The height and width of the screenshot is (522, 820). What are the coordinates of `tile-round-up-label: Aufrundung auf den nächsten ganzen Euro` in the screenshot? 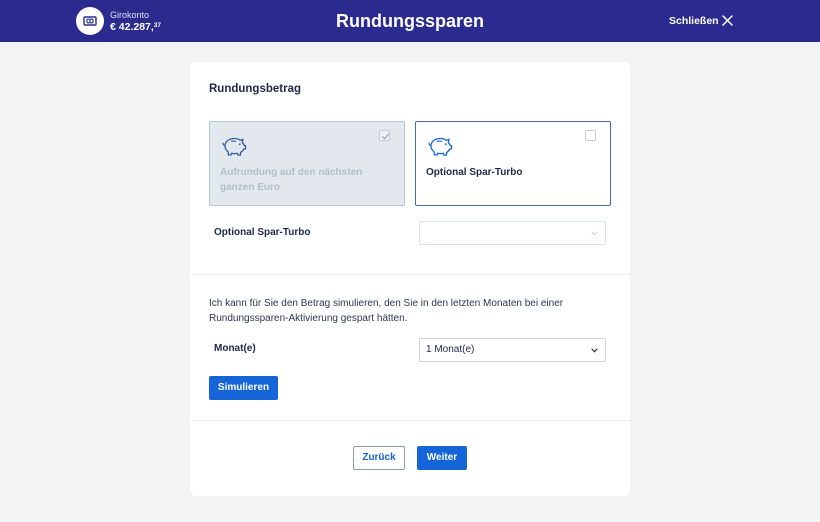 It's located at (291, 180).